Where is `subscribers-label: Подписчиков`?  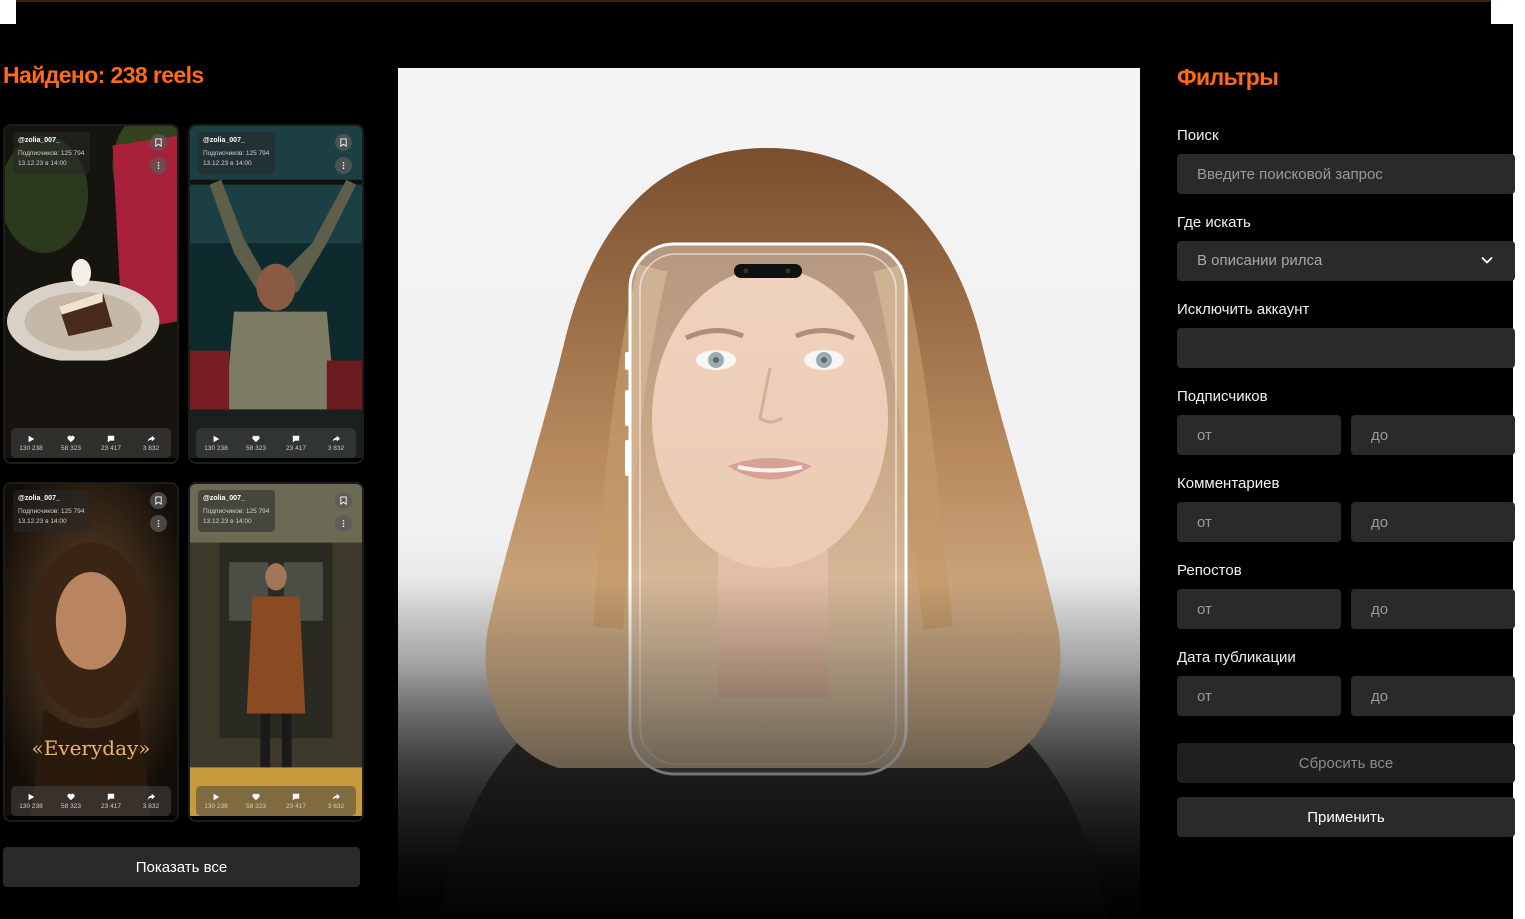
subscribers-label: Подписчиков is located at coordinates (1222, 396).